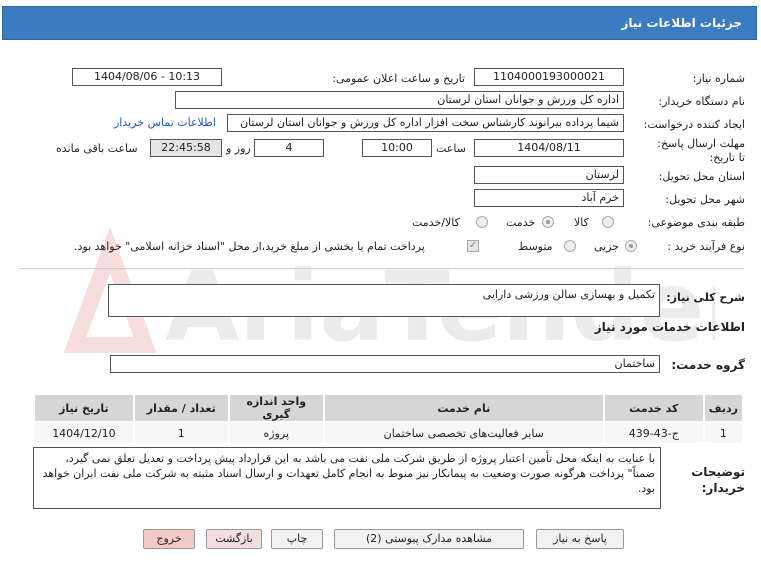 The height and width of the screenshot is (566, 761). Describe the element at coordinates (289, 148) in the screenshot. I see `remaining-days-field: 4` at that location.